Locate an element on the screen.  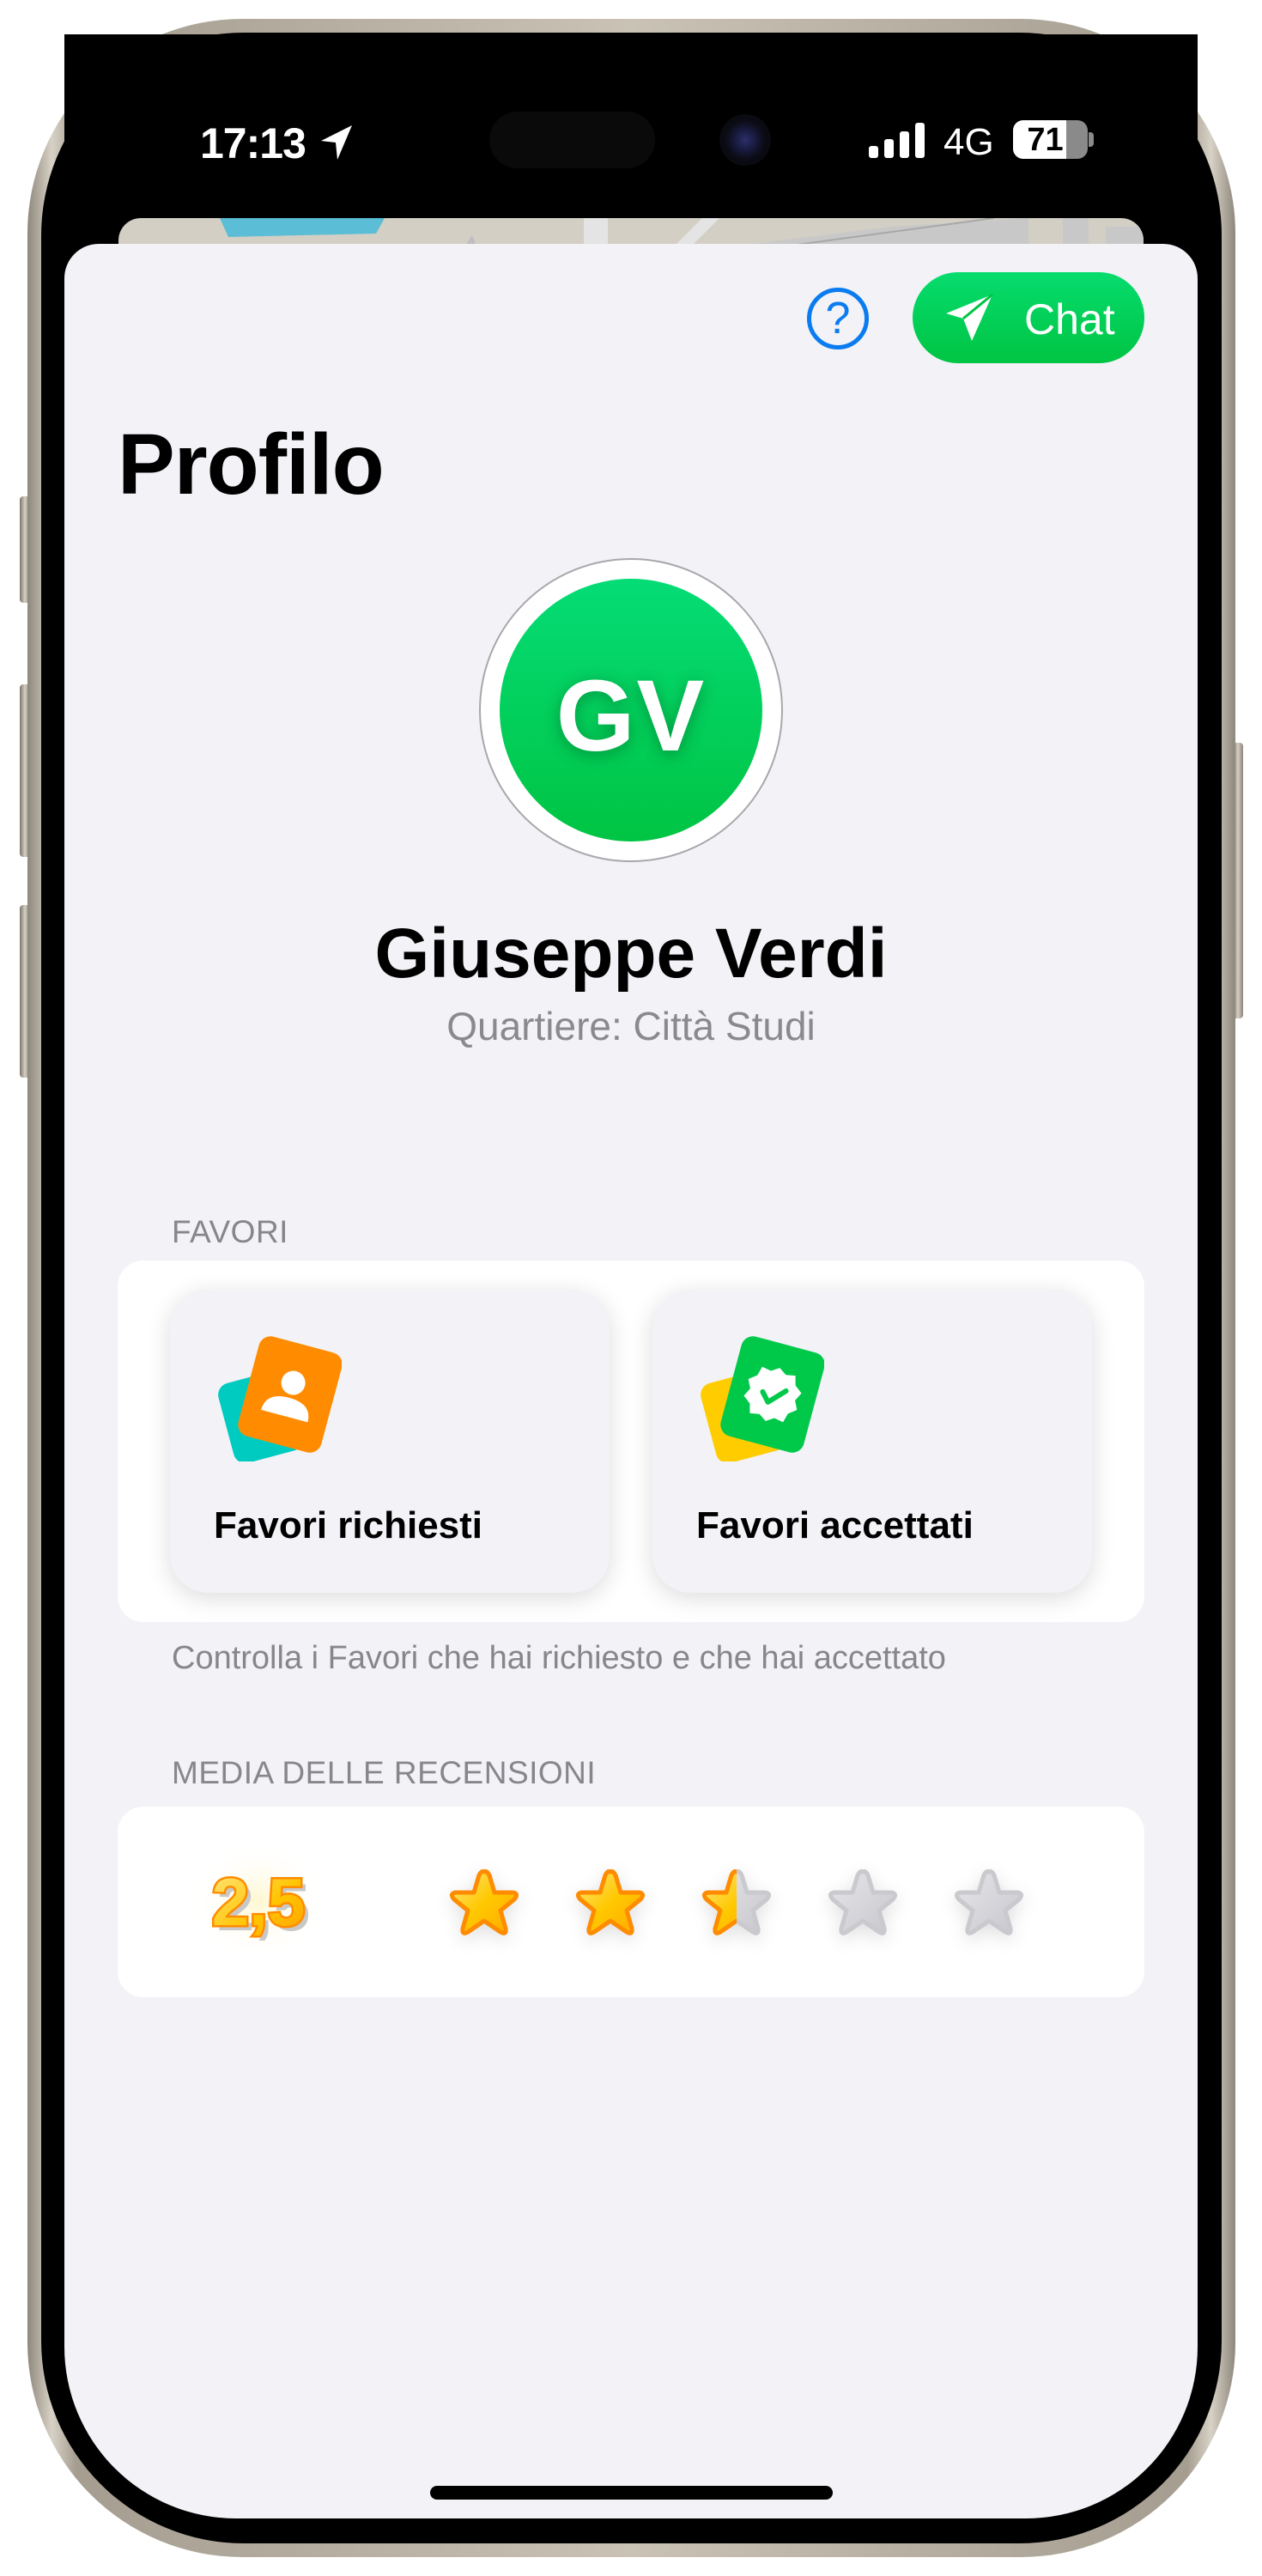
rating-average: 2,5 2,5 is located at coordinates (258, 1901).